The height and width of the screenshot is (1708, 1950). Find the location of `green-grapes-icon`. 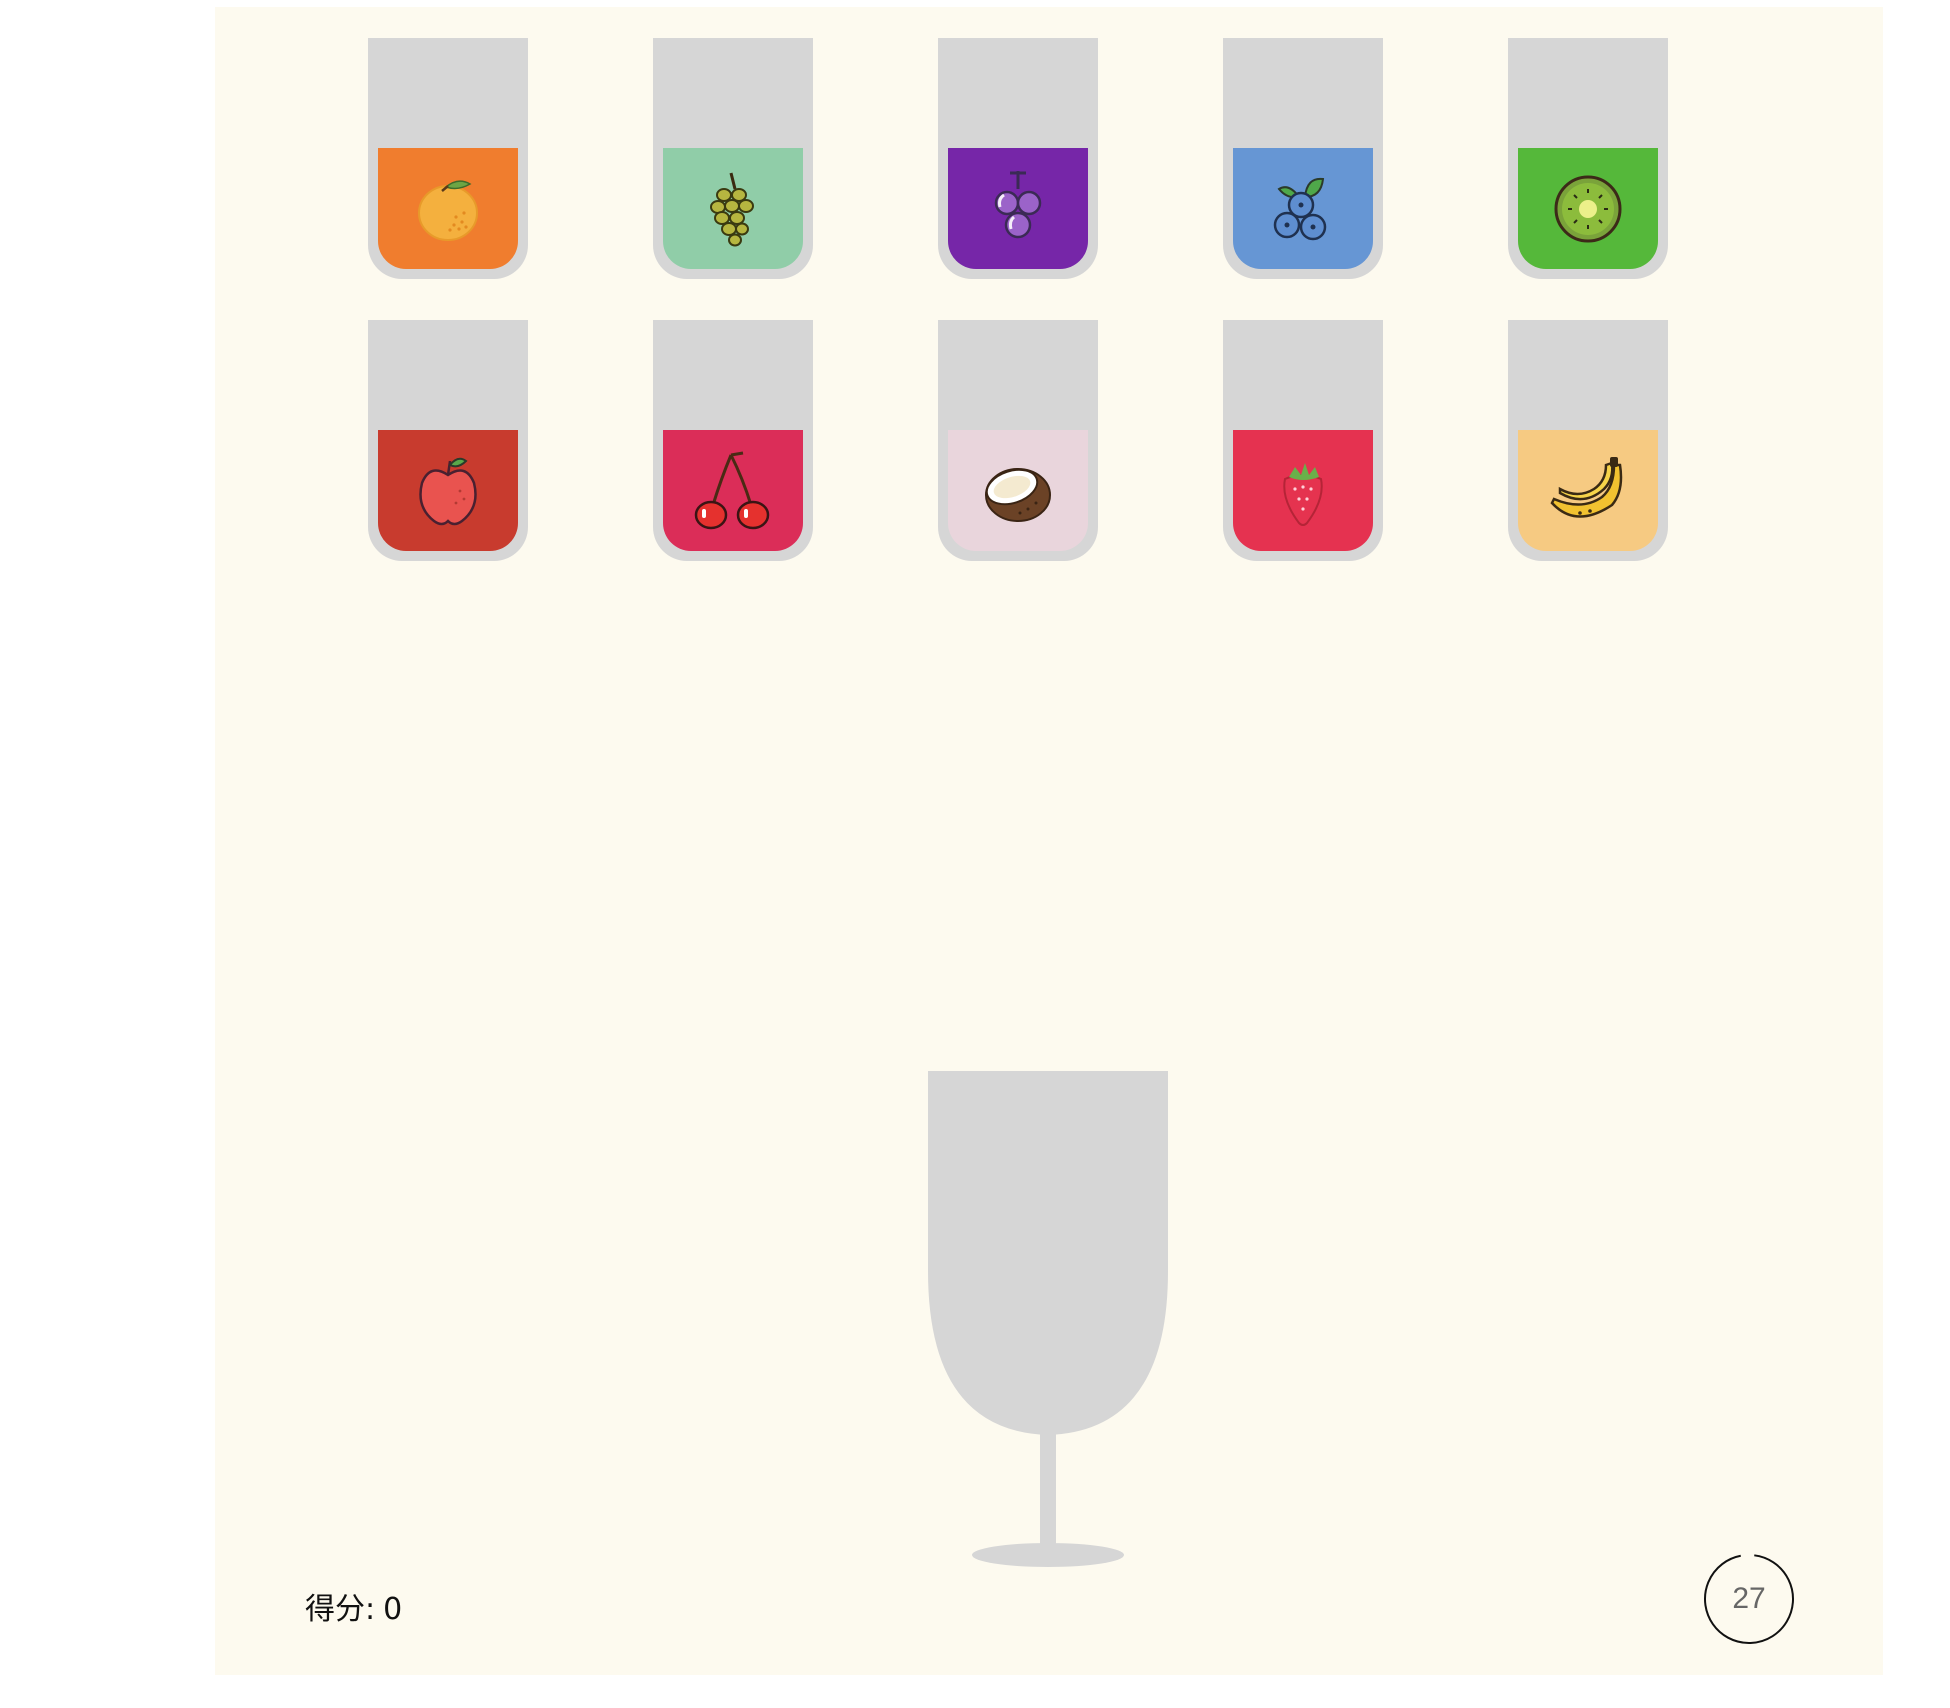

green-grapes-icon is located at coordinates (732, 209).